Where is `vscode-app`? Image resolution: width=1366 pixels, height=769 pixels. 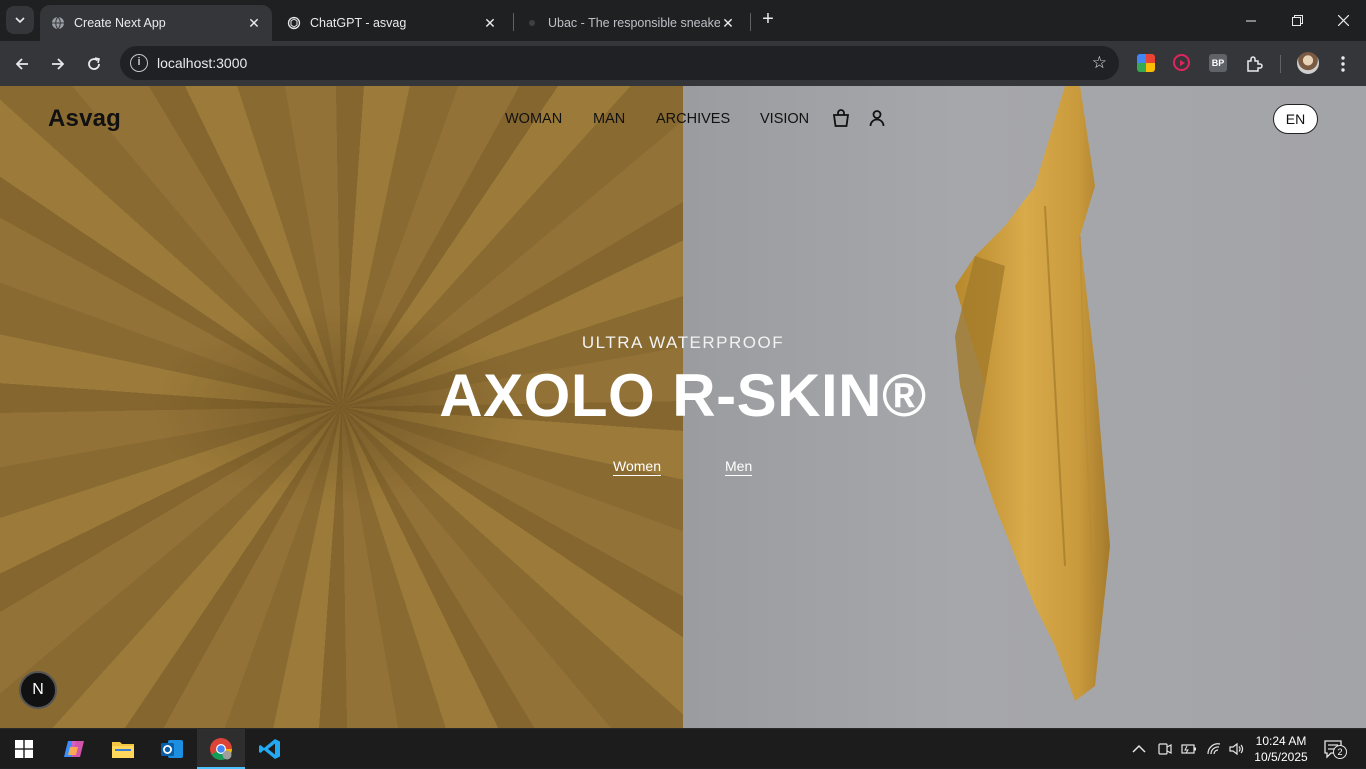 vscode-app is located at coordinates (270, 749).